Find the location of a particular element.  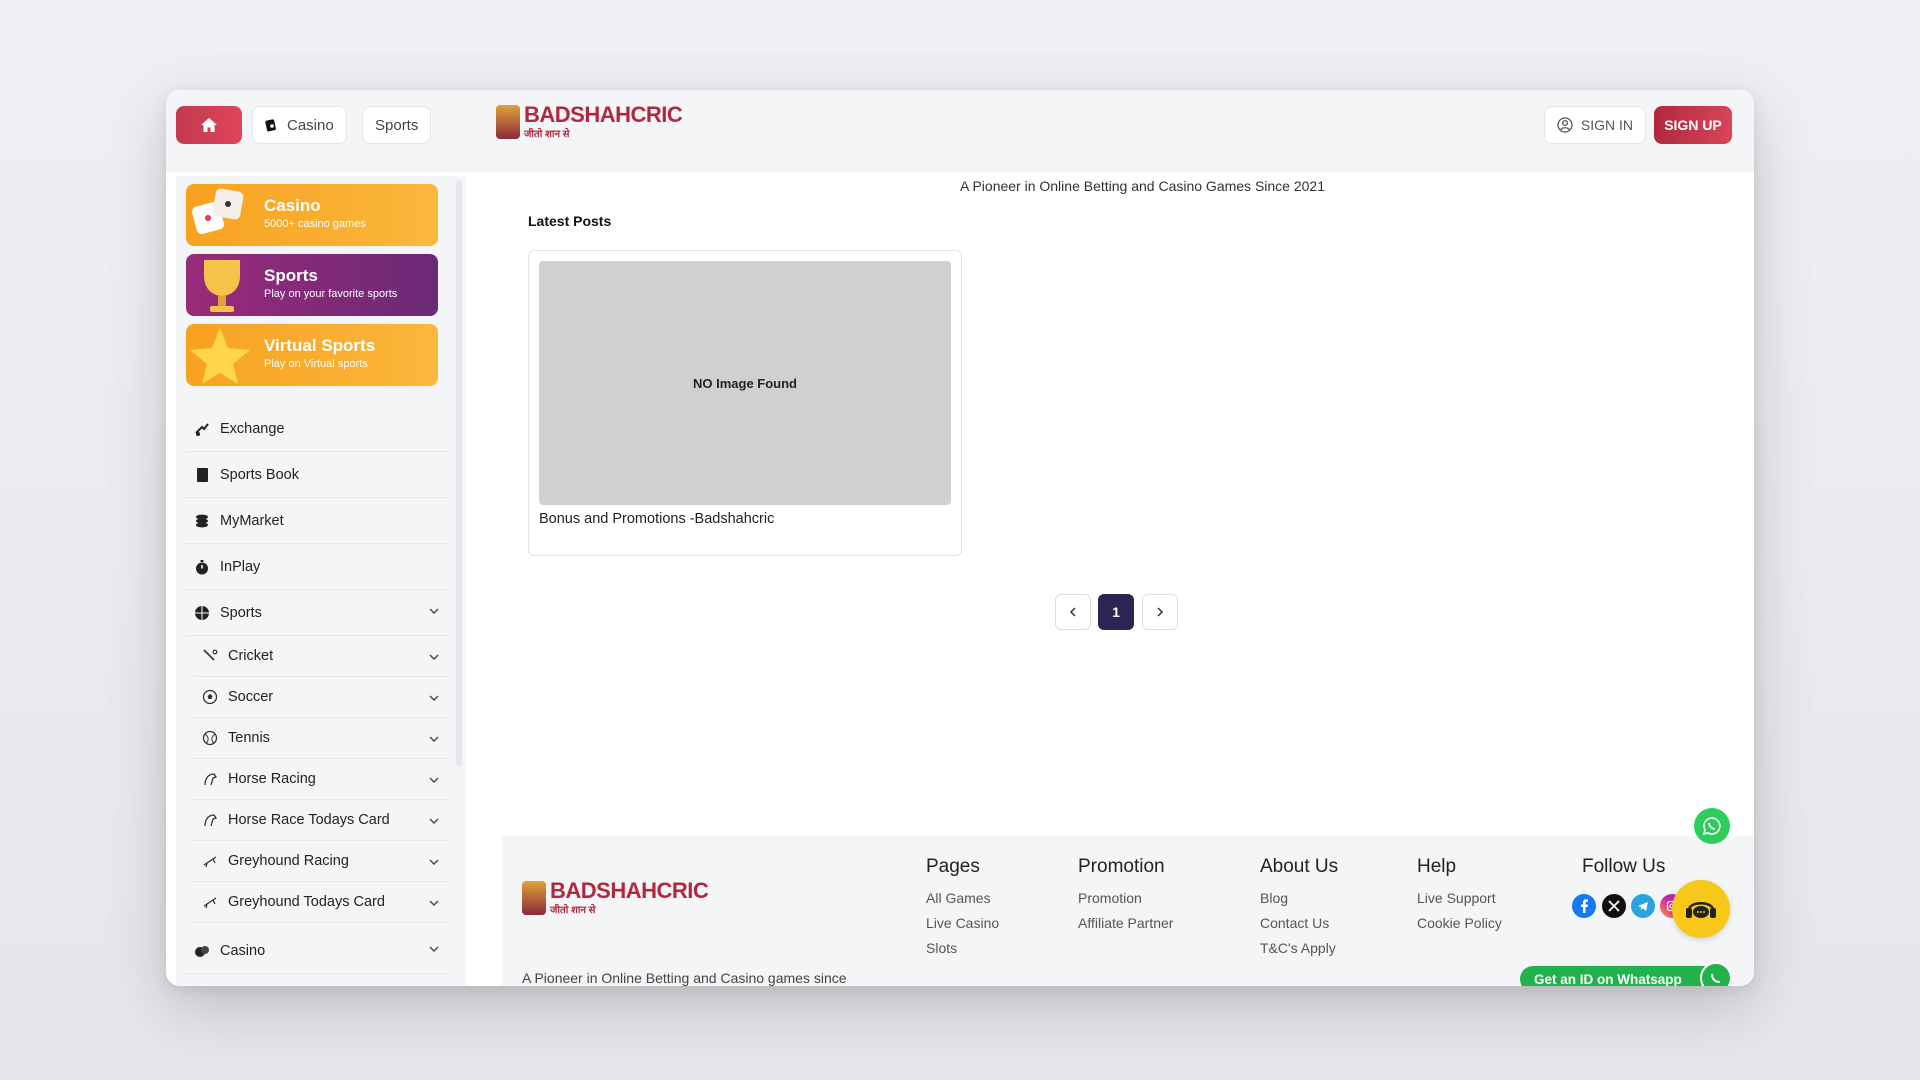

sidebar-item-label: InPlay is located at coordinates (240, 566).